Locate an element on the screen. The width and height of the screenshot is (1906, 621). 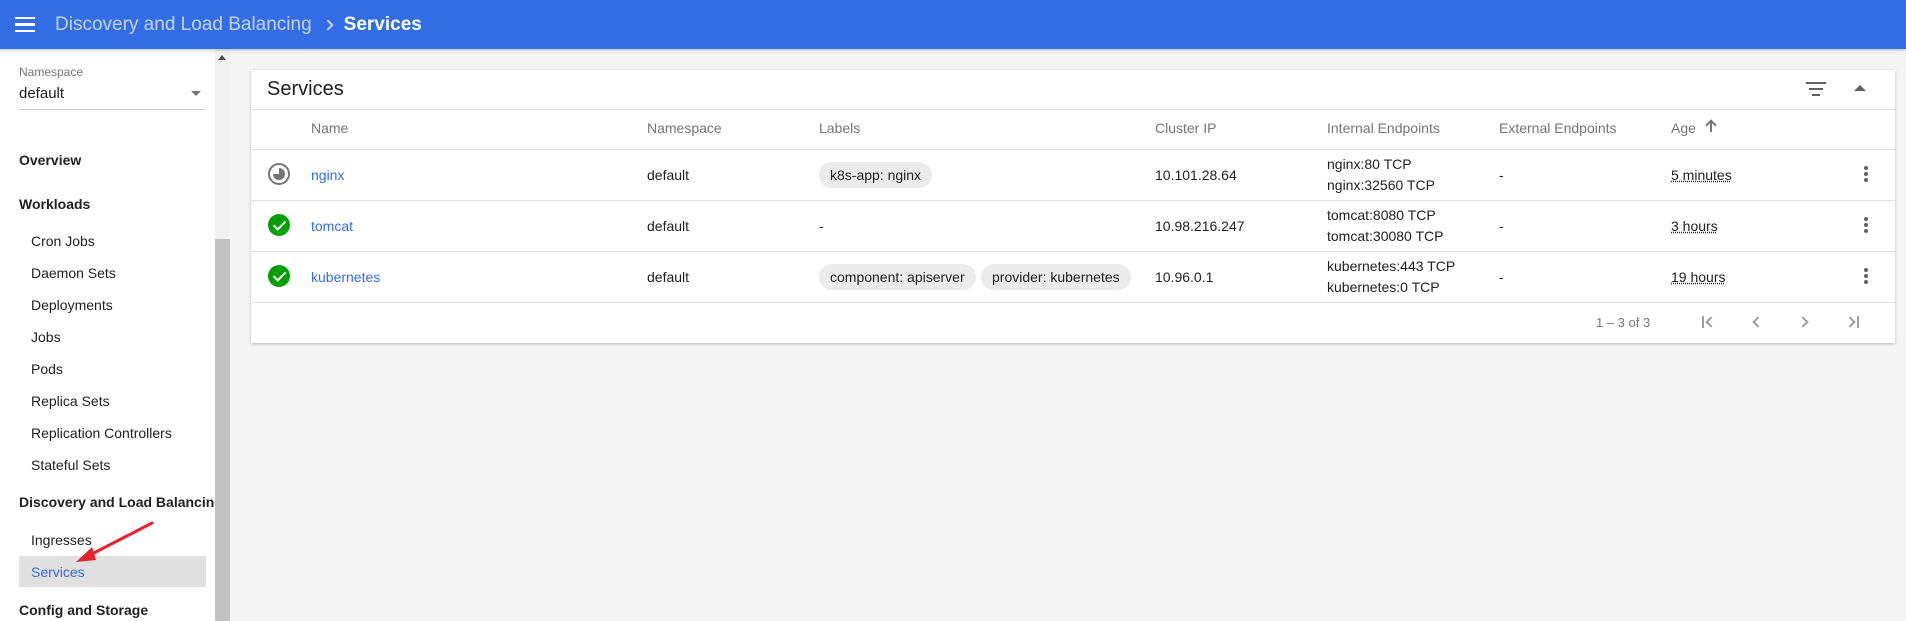
sidebar-item-overview: Overview is located at coordinates (50, 160).